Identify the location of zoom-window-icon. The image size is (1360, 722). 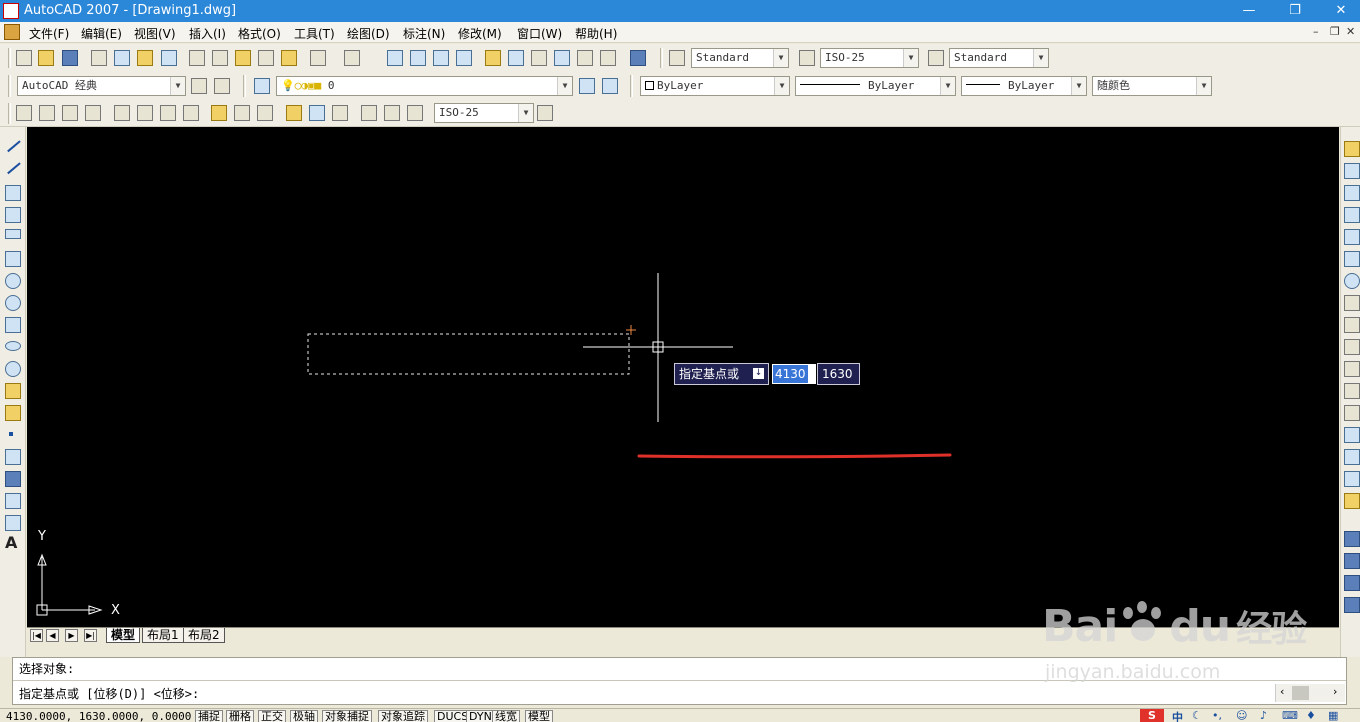
(441, 58).